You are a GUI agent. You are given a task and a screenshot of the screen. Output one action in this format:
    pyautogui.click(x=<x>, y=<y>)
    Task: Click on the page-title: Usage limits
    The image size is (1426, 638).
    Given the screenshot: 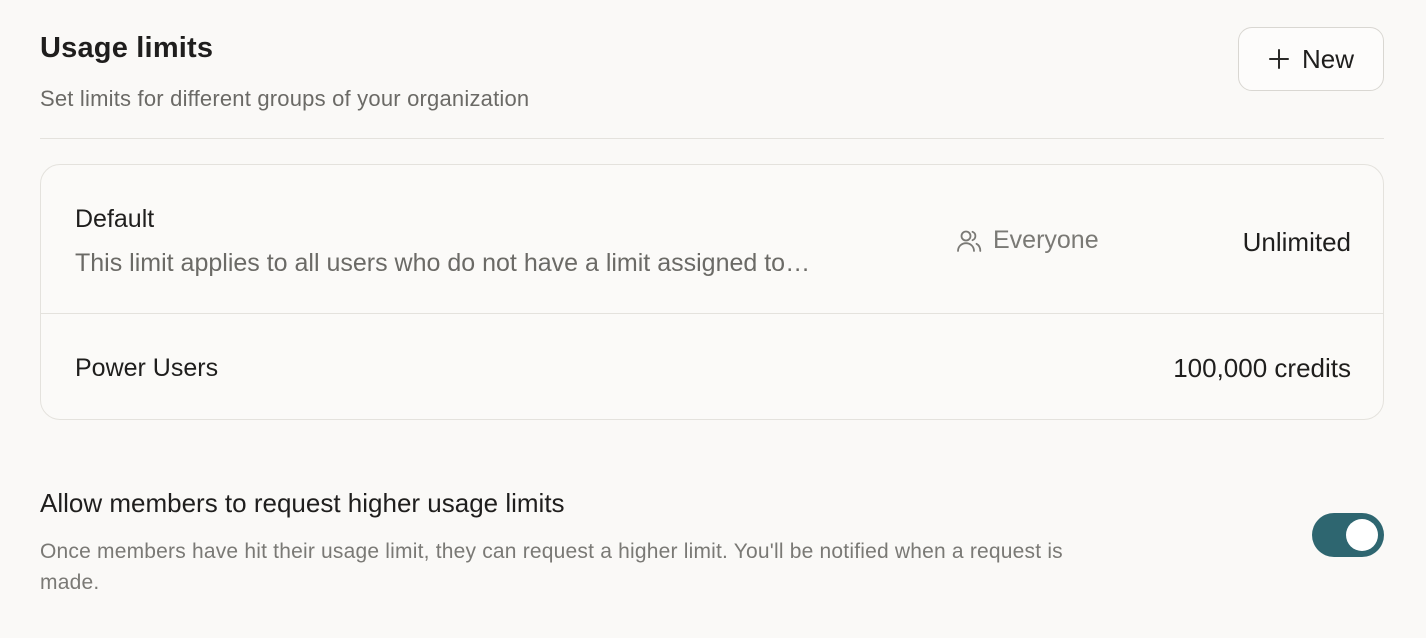 What is the action you would take?
    pyautogui.click(x=127, y=48)
    